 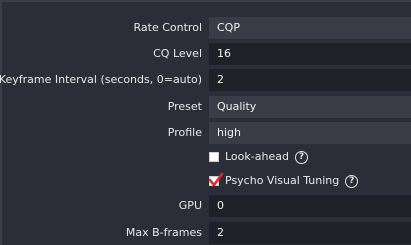 What do you see at coordinates (163, 232) in the screenshot?
I see `max-bframes-label: Max B-frames` at bounding box center [163, 232].